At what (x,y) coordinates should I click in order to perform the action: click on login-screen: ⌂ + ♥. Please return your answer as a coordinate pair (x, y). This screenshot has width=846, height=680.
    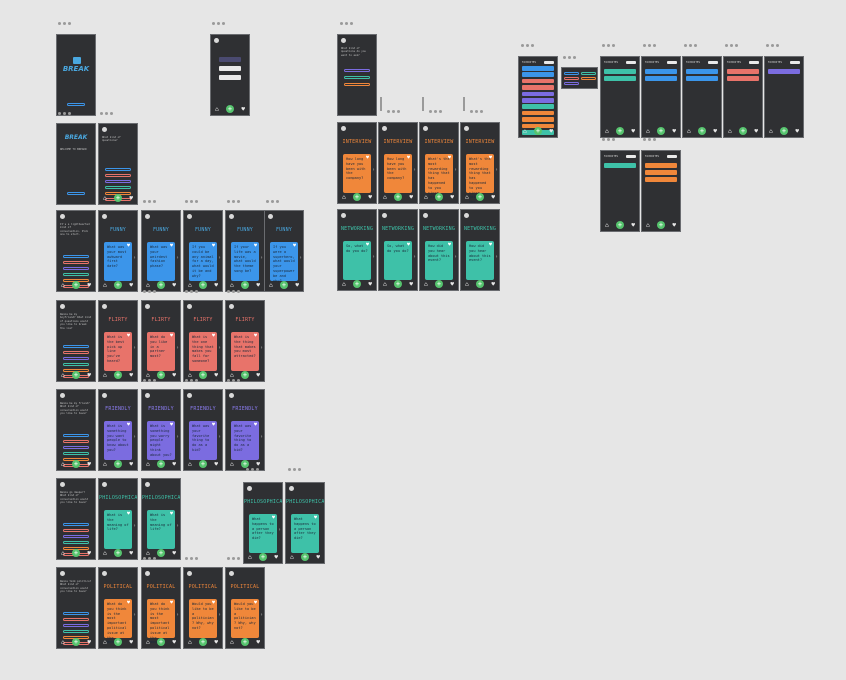
    Looking at the image, I should click on (230, 75).